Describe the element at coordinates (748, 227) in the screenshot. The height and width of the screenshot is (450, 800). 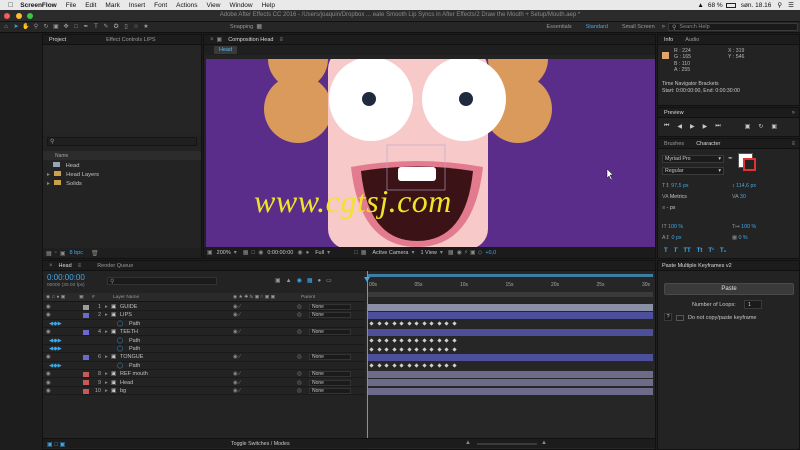
I see `horizontal-scale-value: 100 %` at that location.